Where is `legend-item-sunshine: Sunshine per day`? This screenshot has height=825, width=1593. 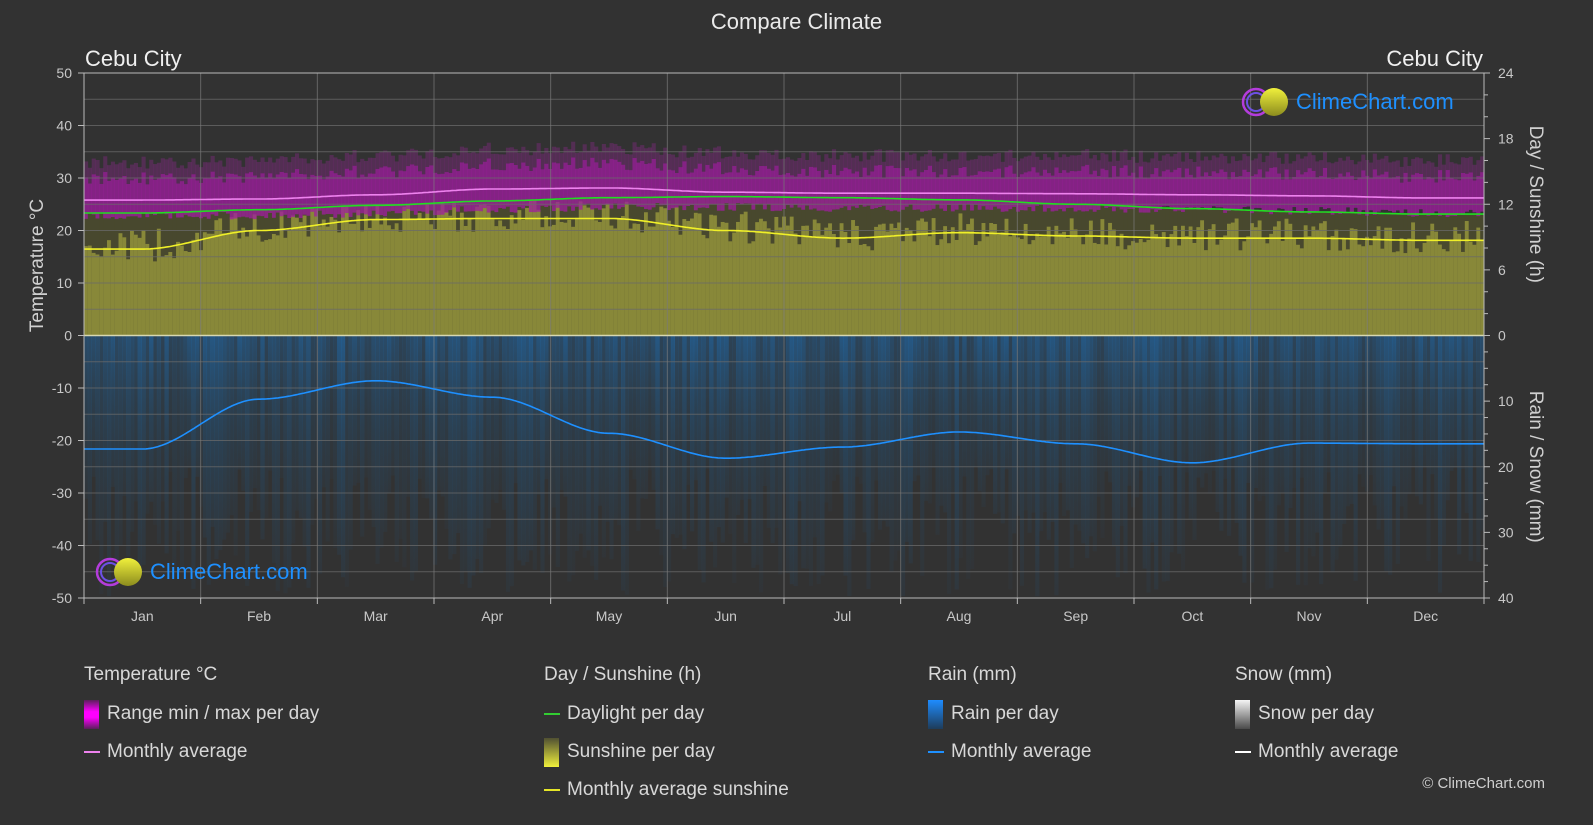
legend-item-sunshine: Sunshine per day is located at coordinates (666, 752).